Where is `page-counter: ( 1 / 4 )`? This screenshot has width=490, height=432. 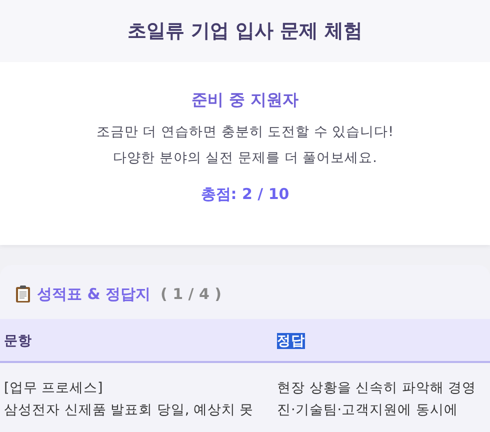
page-counter: ( 1 / 4 ) is located at coordinates (191, 294).